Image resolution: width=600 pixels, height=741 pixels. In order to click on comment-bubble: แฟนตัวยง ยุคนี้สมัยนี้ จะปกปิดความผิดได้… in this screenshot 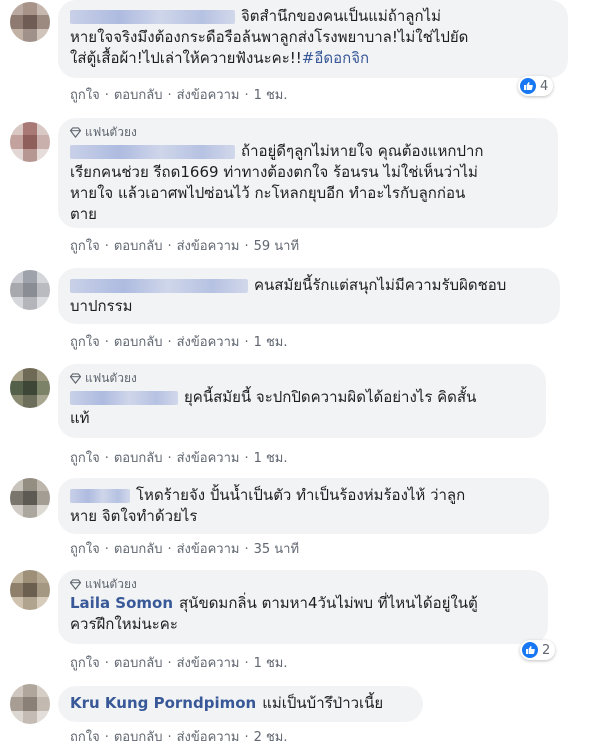, I will do `click(302, 401)`.